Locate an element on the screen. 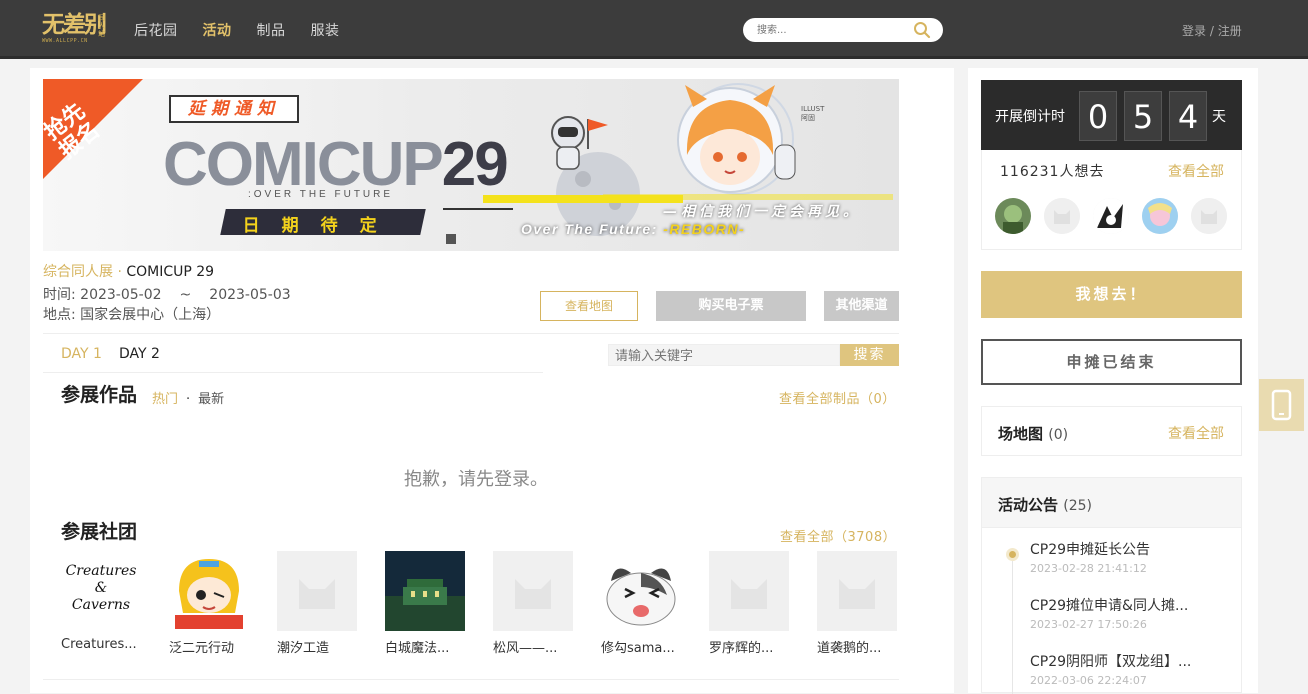 The image size is (1308, 694). announcement-item: CP29摊位申请&同人摊... 2023-02-27 17:50:26 is located at coordinates (1130, 613).